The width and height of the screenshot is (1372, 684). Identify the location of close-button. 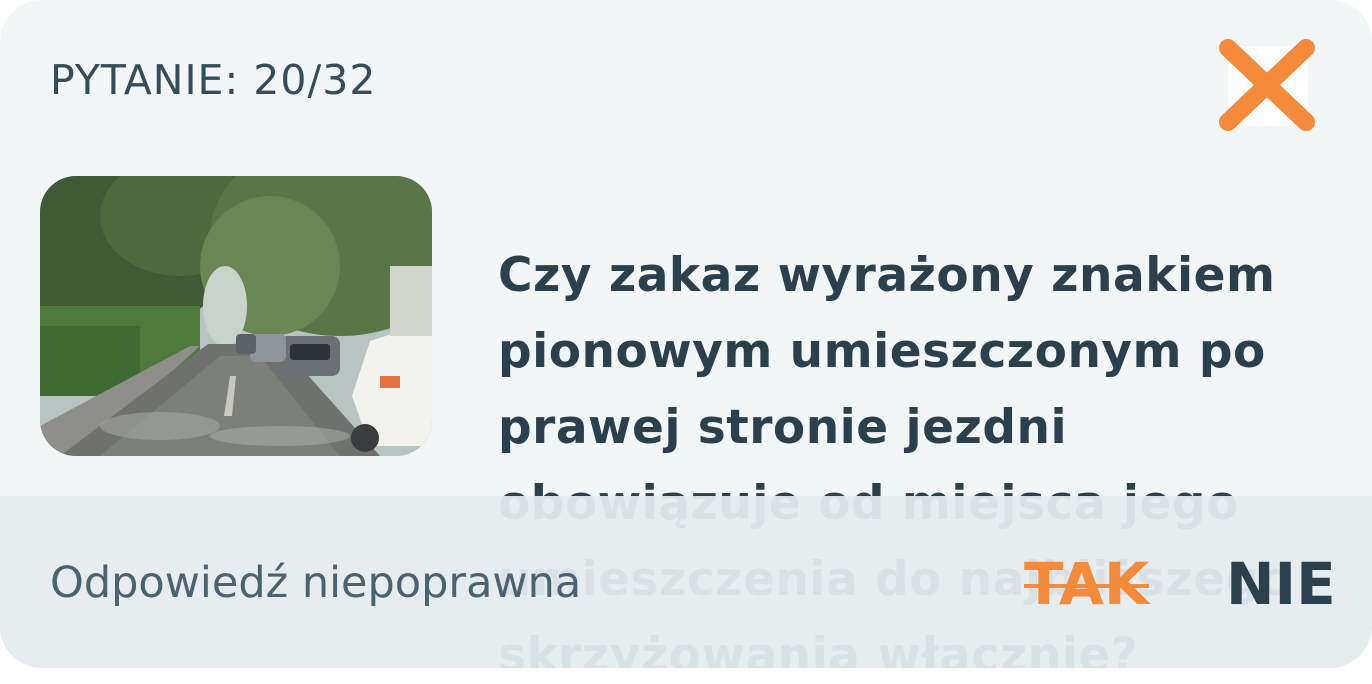
(1266, 85).